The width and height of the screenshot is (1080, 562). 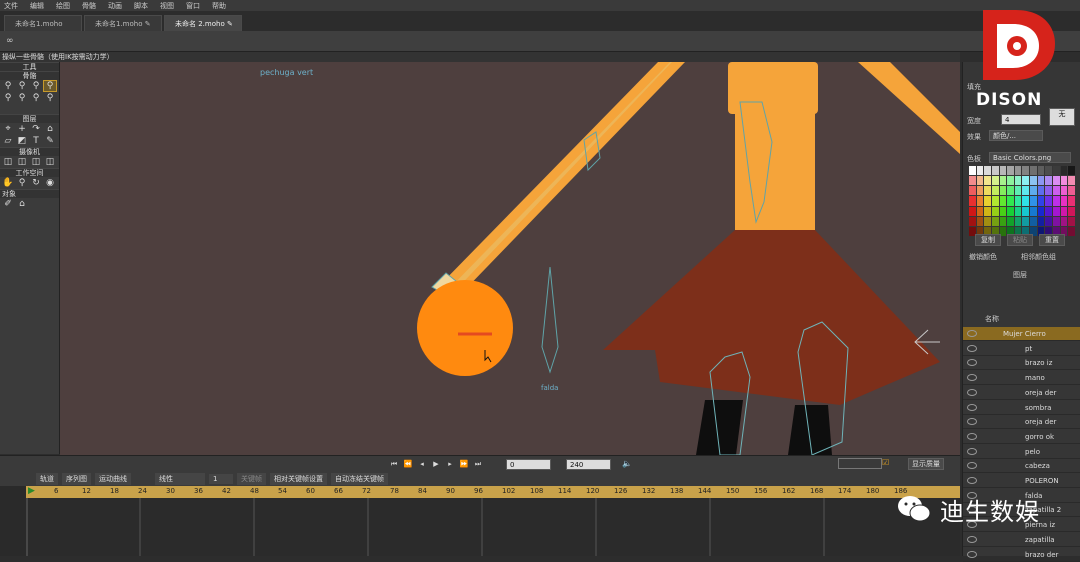 What do you see at coordinates (450, 464) in the screenshot?
I see `next-frame-icon: ▸` at bounding box center [450, 464].